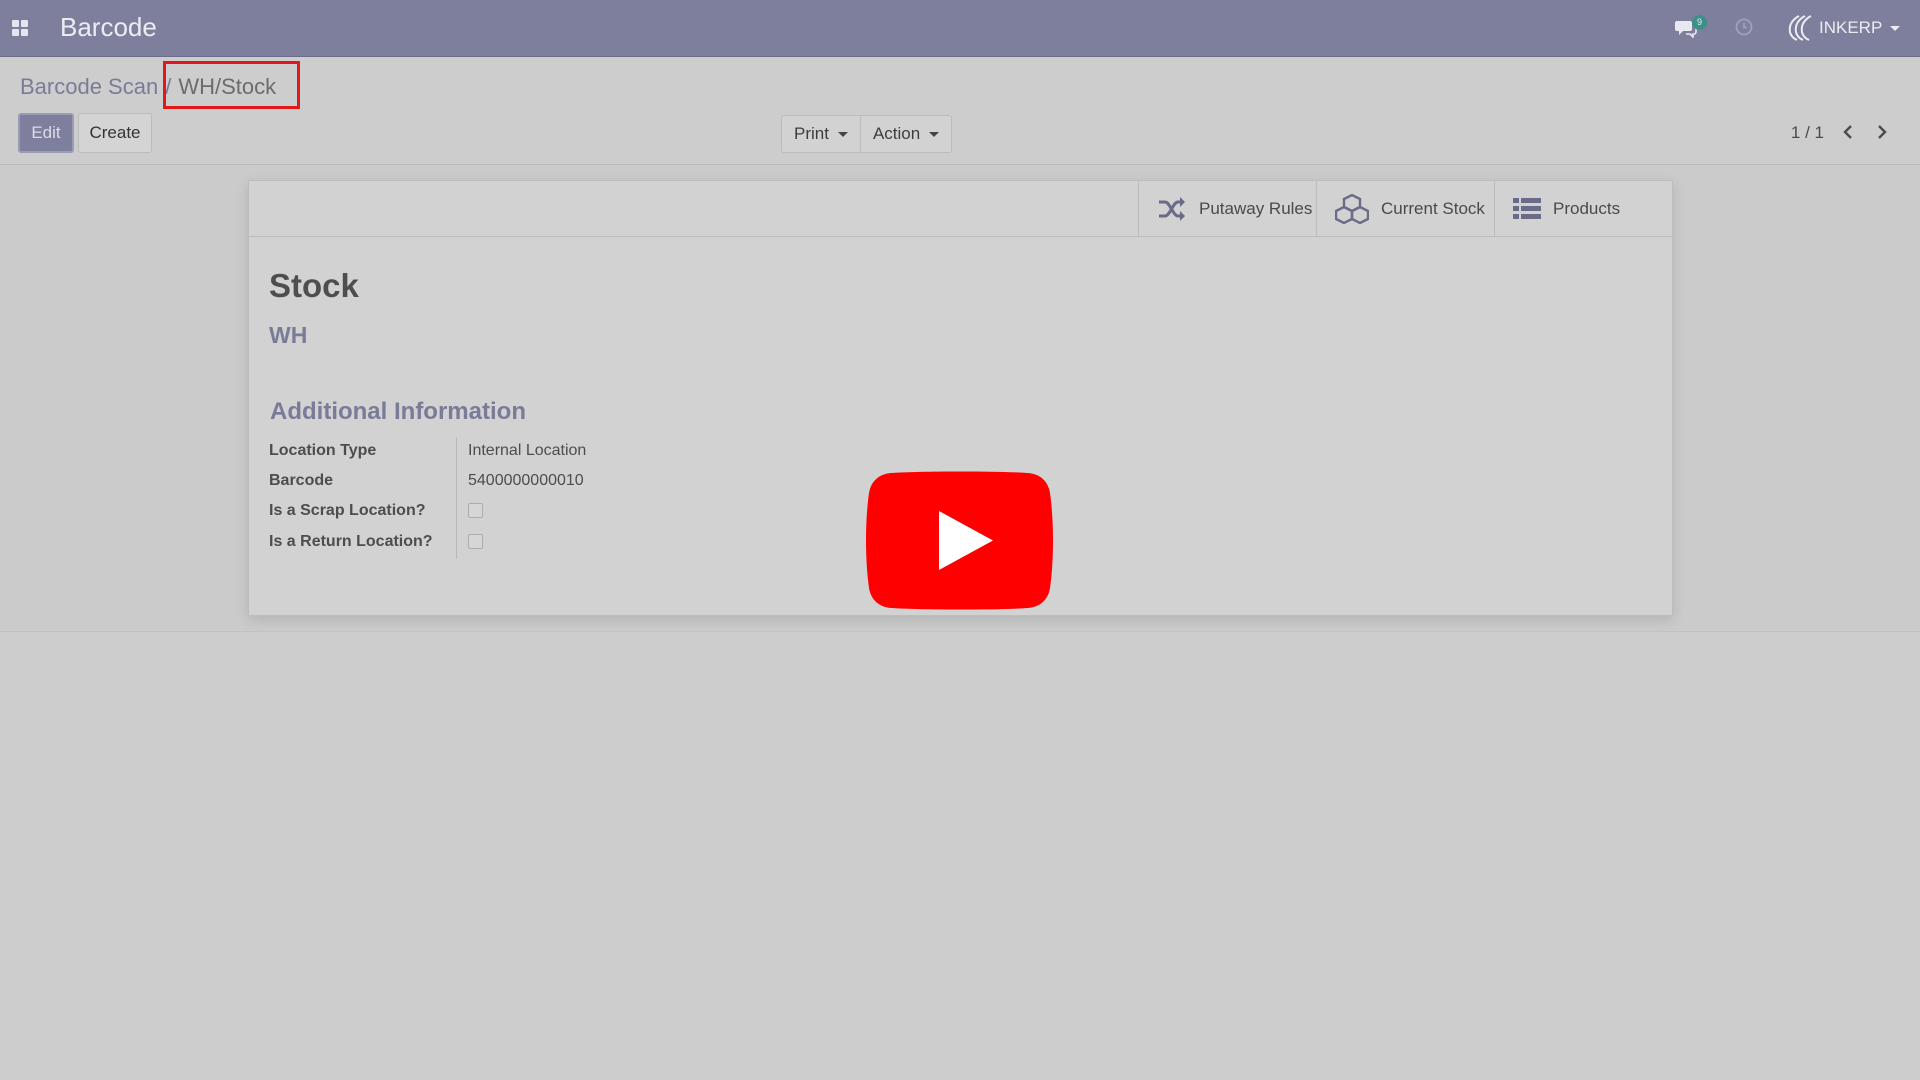  What do you see at coordinates (475, 541) in the screenshot?
I see `return-location-checkbox` at bounding box center [475, 541].